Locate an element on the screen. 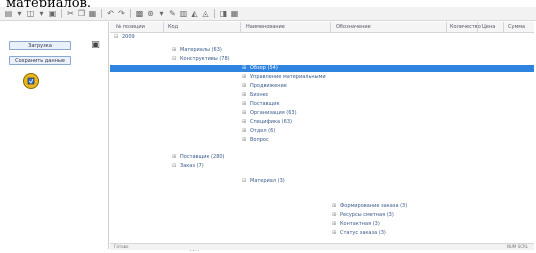  tools-icon: ✎ is located at coordinates (172, 13).